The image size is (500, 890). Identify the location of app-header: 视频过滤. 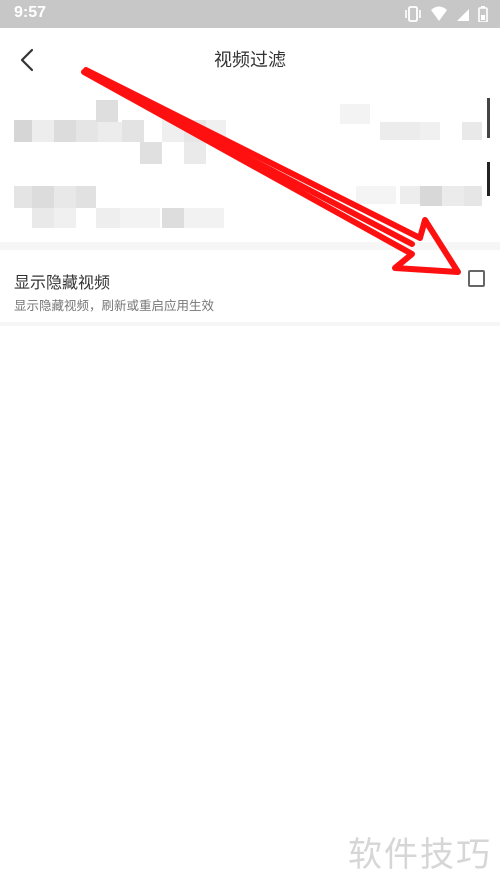
(250, 59).